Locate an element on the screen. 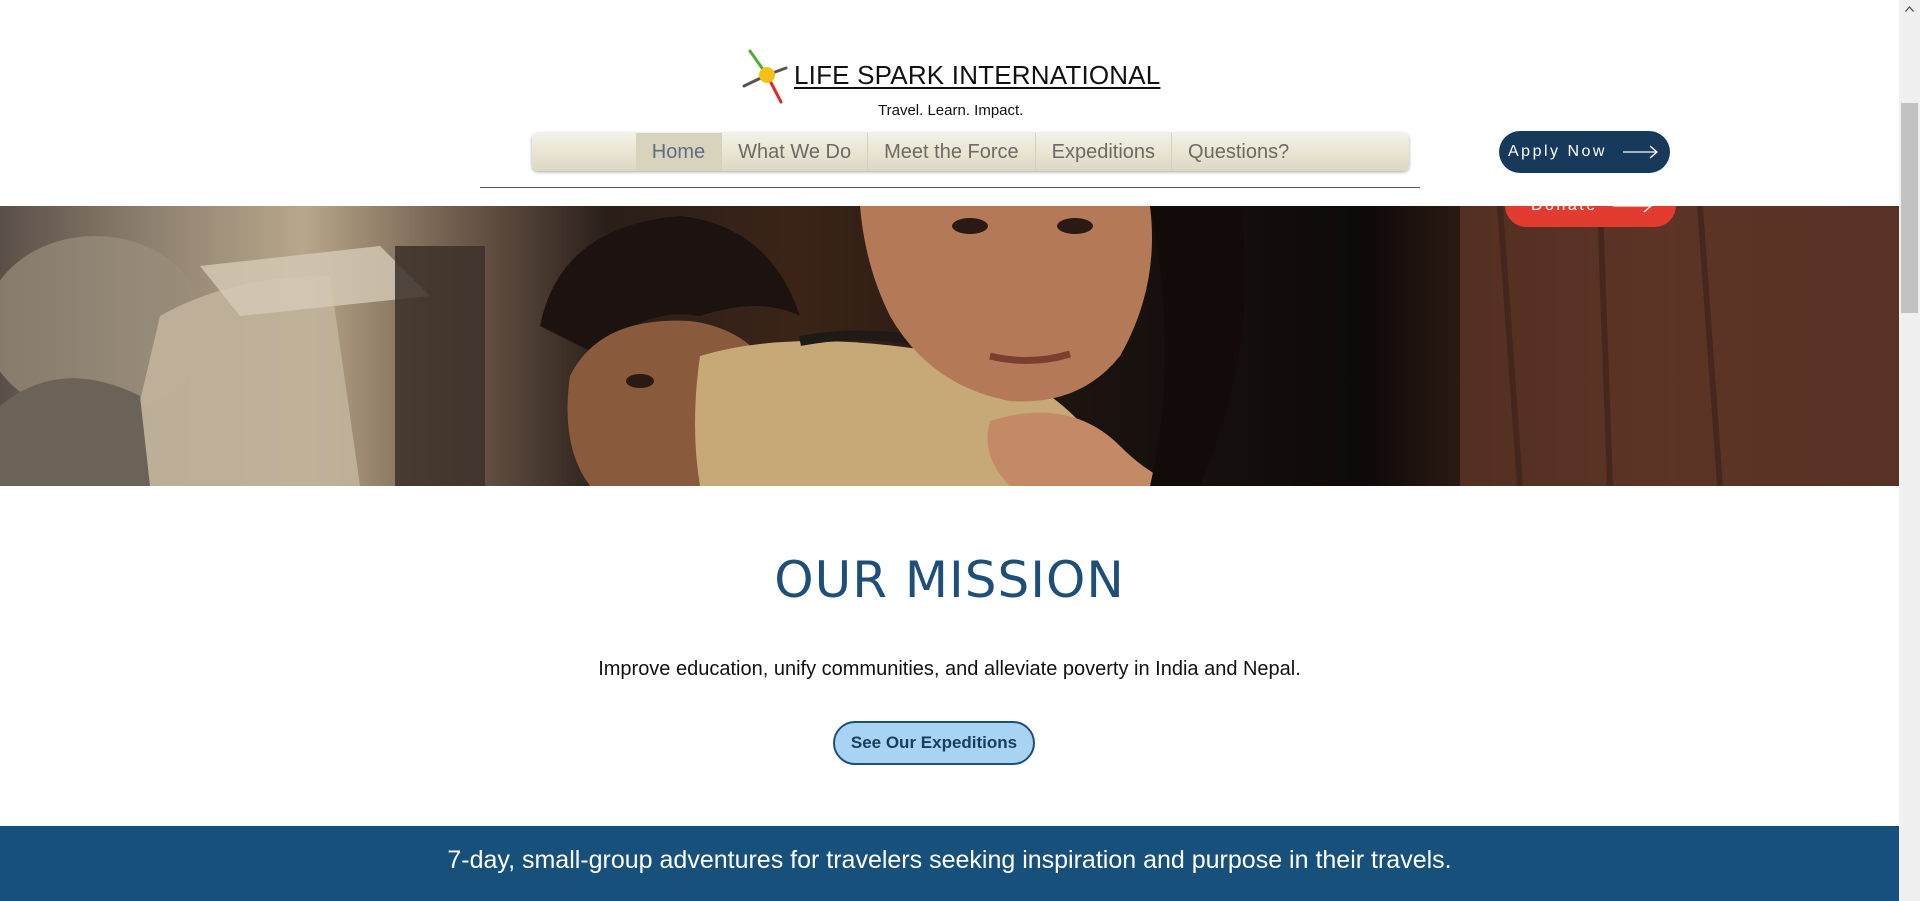  apply-now-label: Apply Now is located at coordinates (1557, 151).